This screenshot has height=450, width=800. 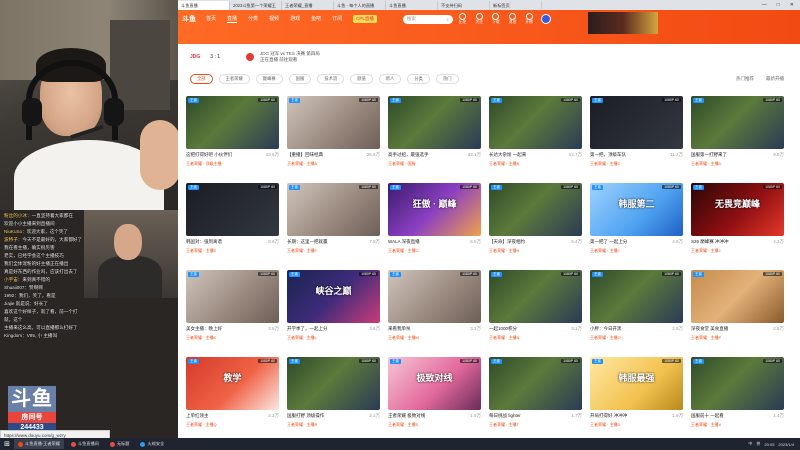 What do you see at coordinates (302, 250) in the screenshot?
I see `room-category: 王者荣耀 · 主播F` at bounding box center [302, 250].